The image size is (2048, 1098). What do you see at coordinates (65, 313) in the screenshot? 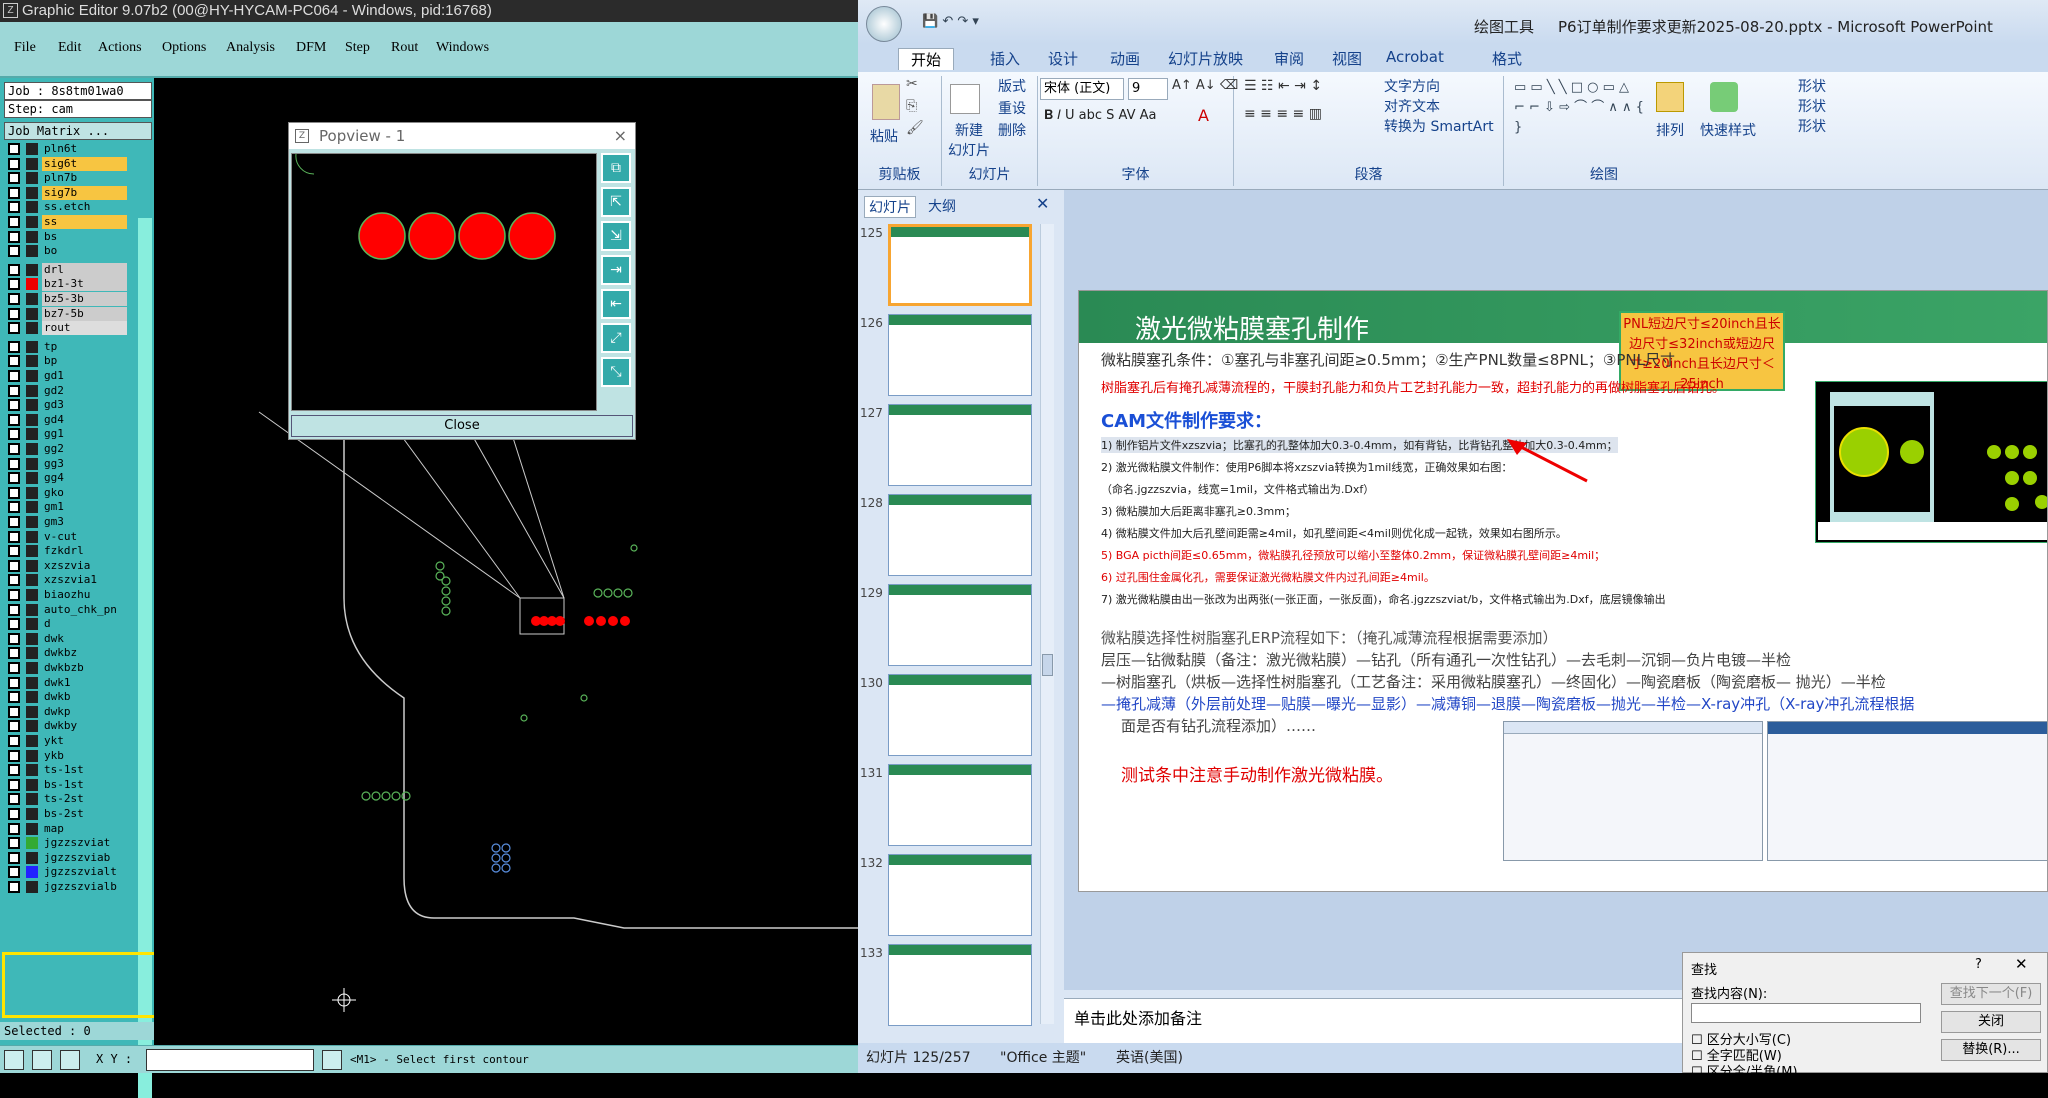
I see `layer-row-bz7-5b: bz7-5b` at bounding box center [65, 313].